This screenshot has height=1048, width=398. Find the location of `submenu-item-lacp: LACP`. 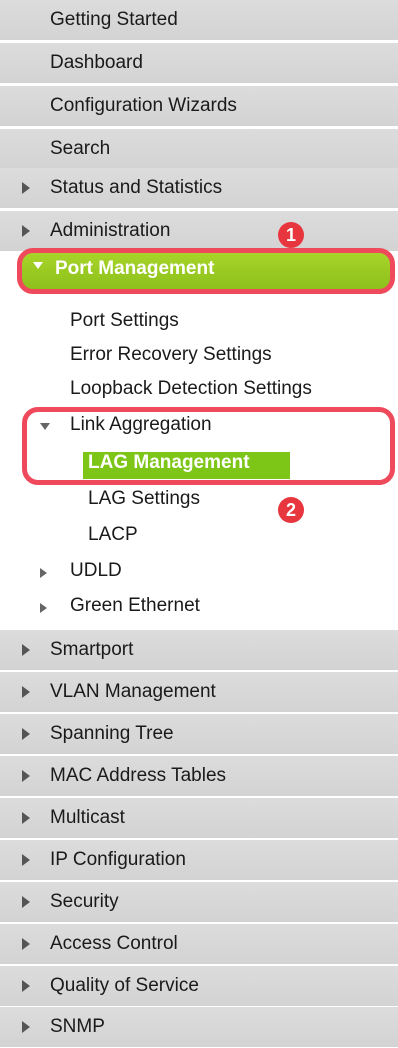

submenu-item-lacp: LACP is located at coordinates (113, 535).